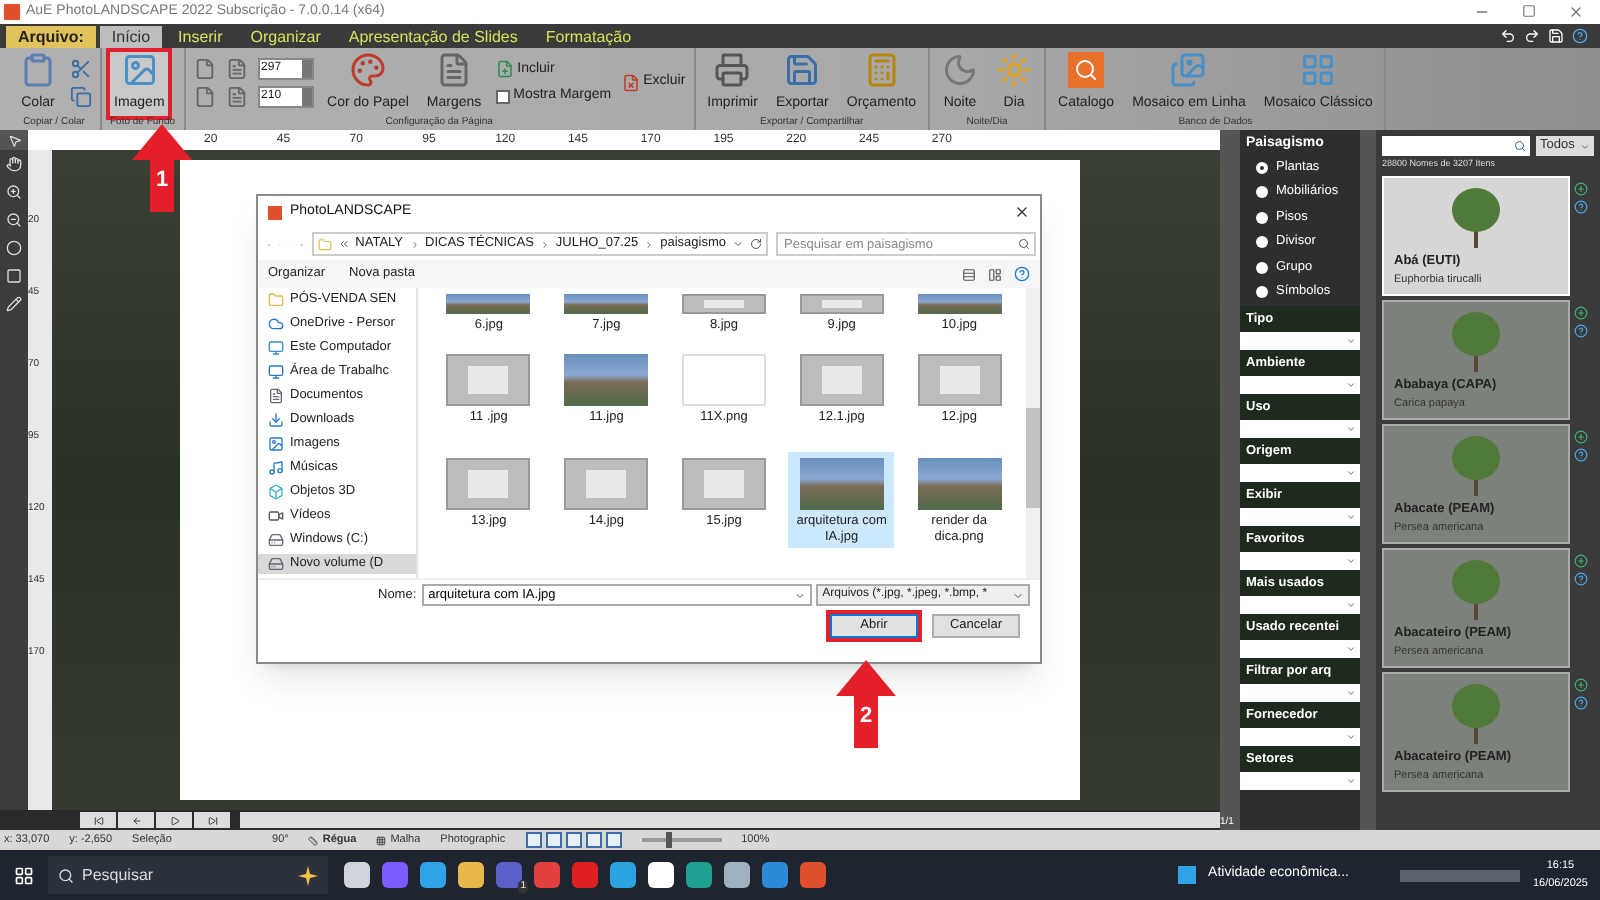  What do you see at coordinates (14, 220) in the screenshot?
I see `zoom-out-icon` at bounding box center [14, 220].